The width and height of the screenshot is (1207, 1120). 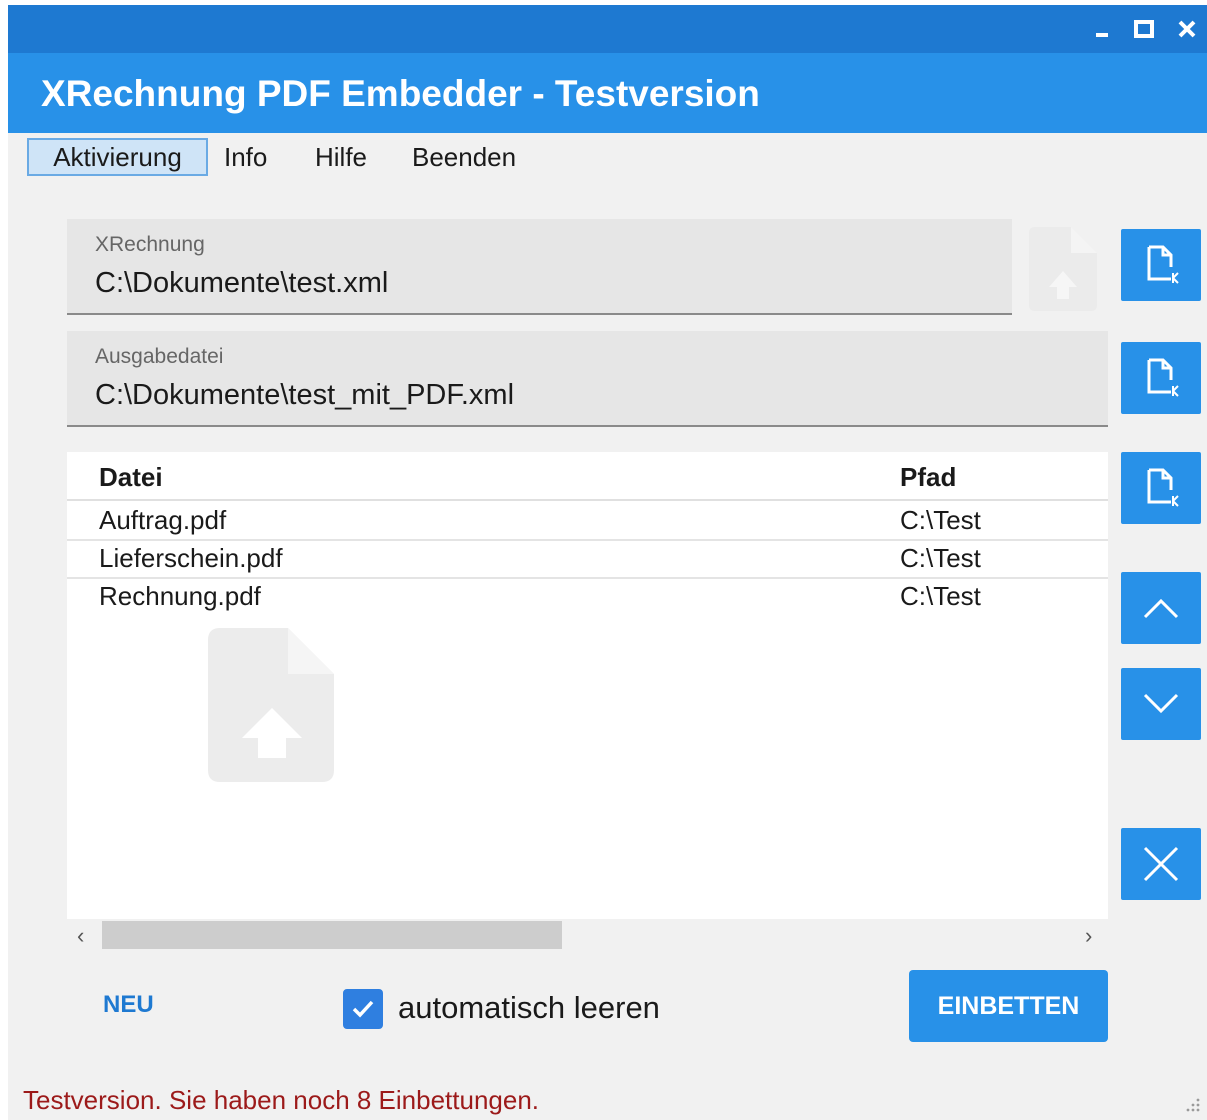 I want to click on title-bar, so click(x=607, y=29).